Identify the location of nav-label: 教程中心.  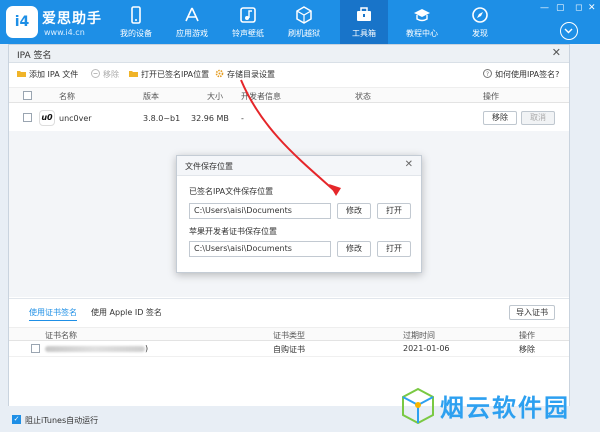
(422, 33).